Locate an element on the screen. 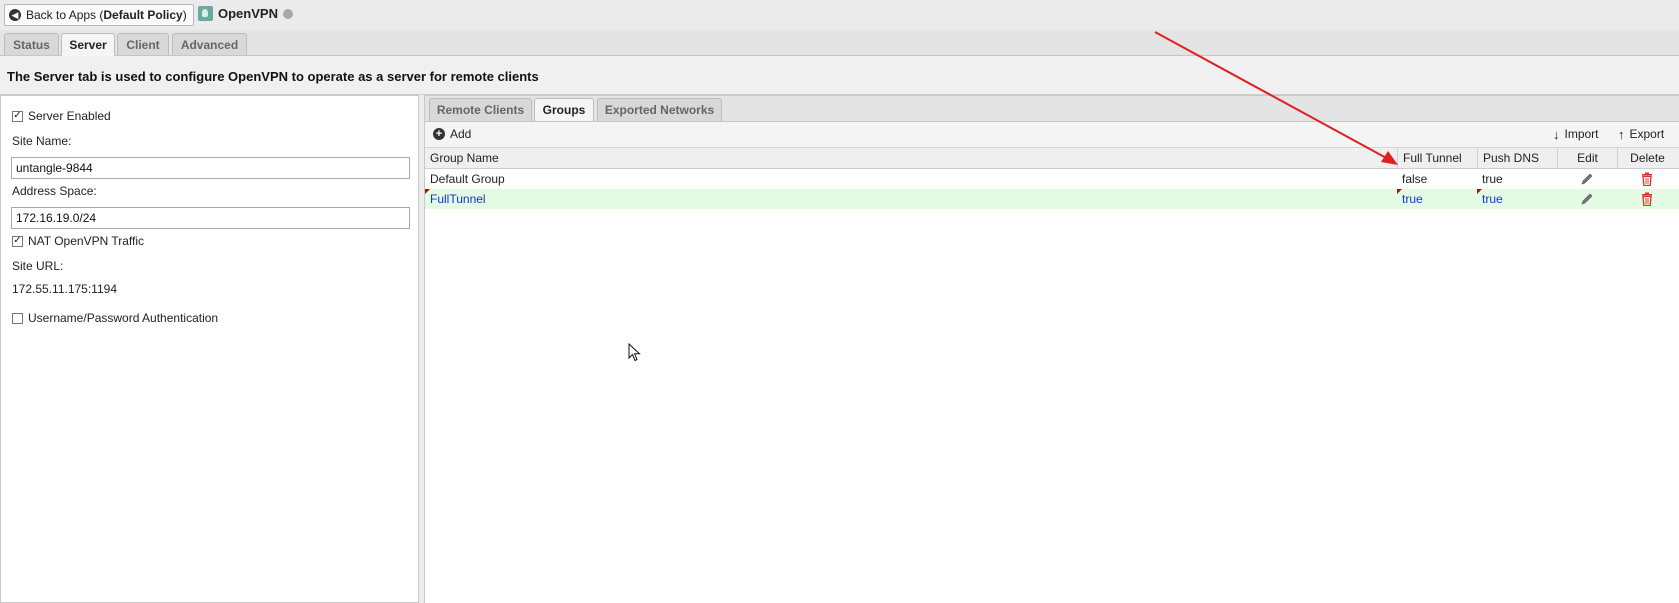 The width and height of the screenshot is (1679, 603). import-button: ↓ Import is located at coordinates (1576, 134).